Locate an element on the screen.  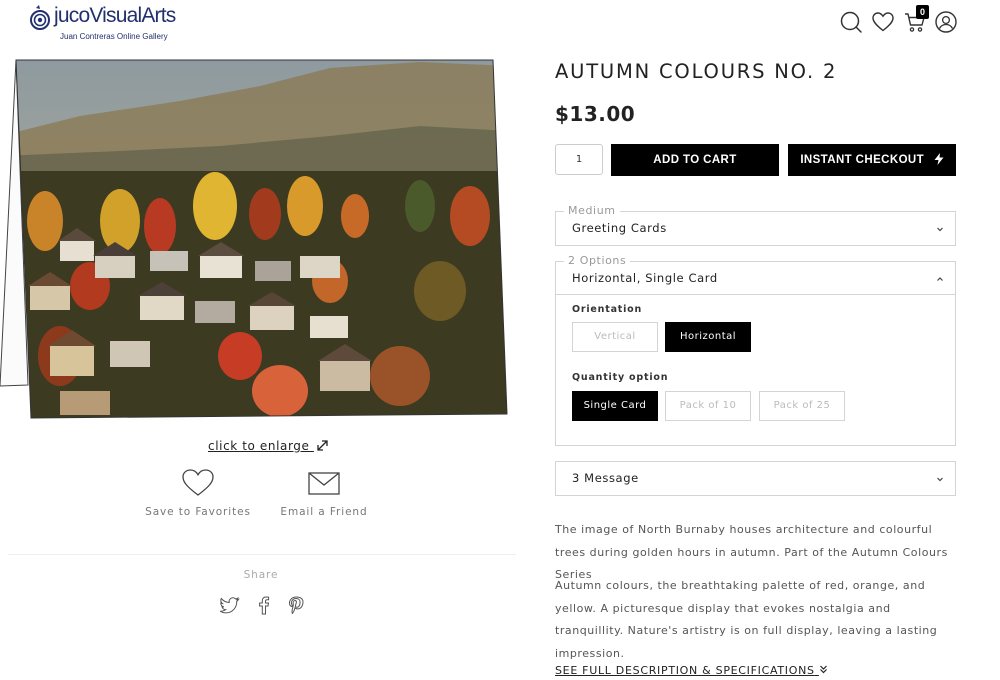
facebook-icon is located at coordinates (264, 605).